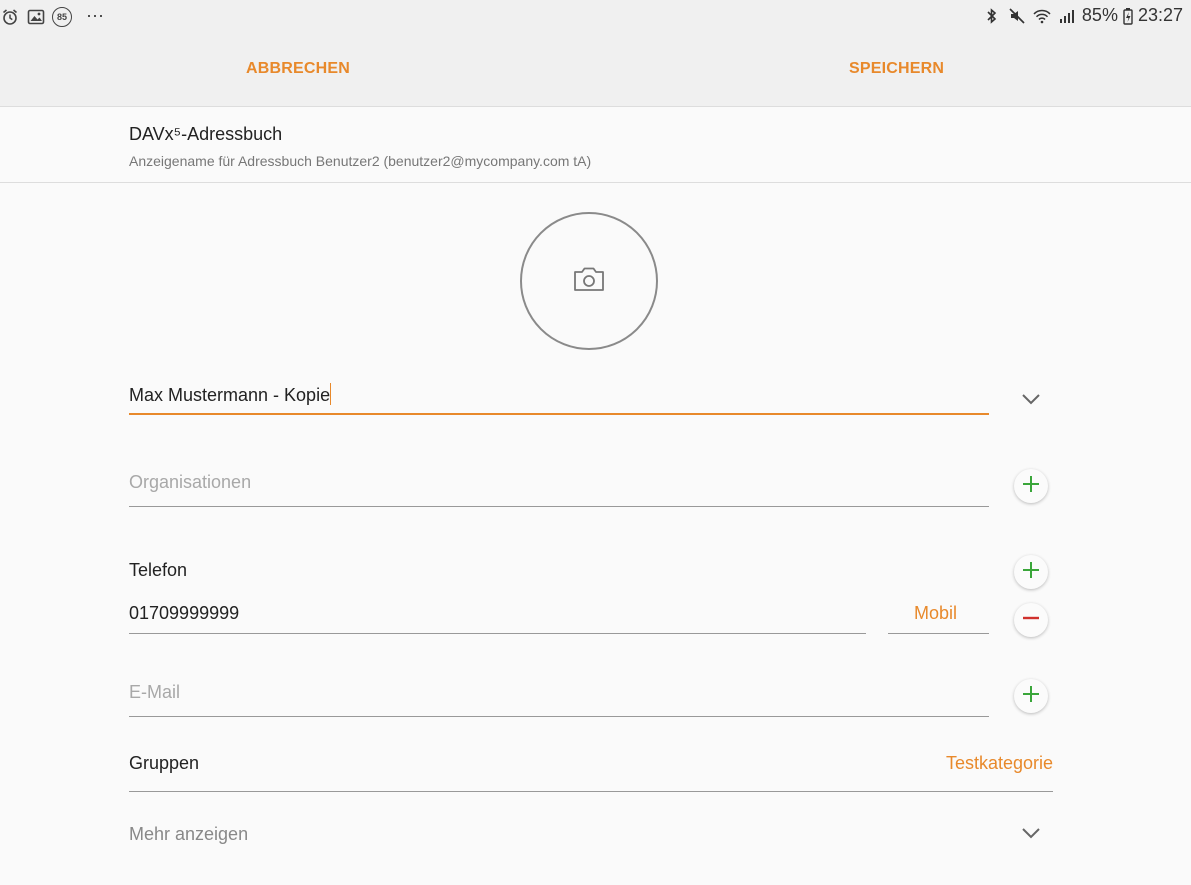 The height and width of the screenshot is (885, 1191). I want to click on name-field: Max Mustermann - Kopie, so click(230, 394).